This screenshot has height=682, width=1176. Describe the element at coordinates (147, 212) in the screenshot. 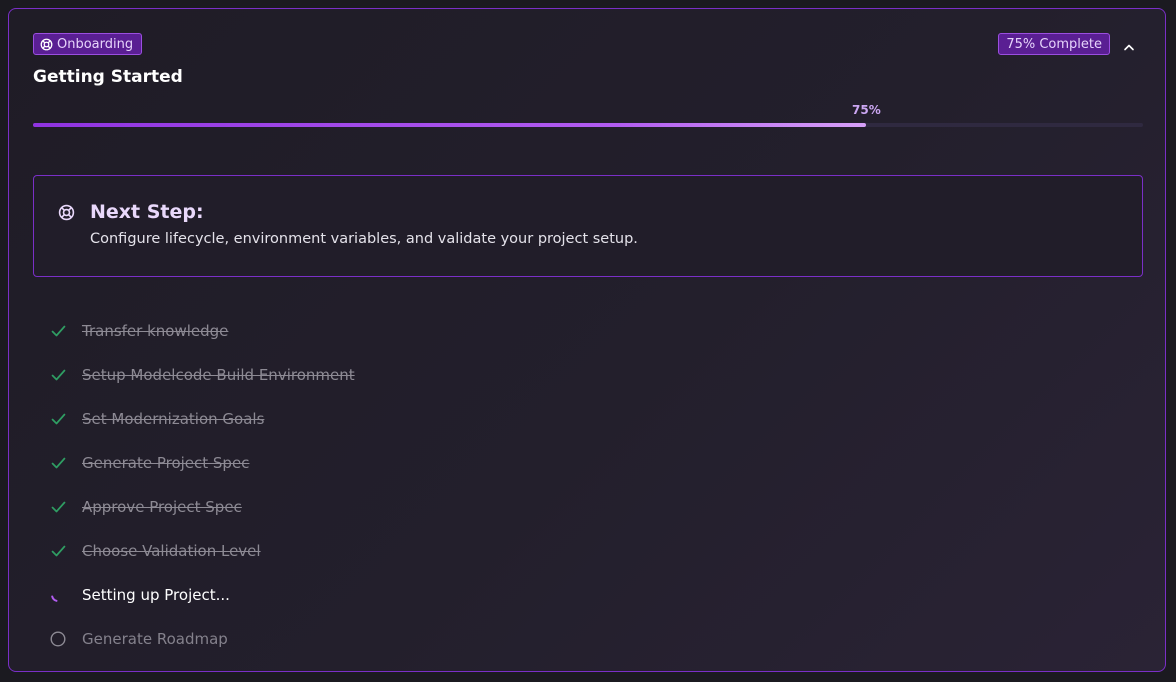

I see `next-step-title: Next Step:` at that location.